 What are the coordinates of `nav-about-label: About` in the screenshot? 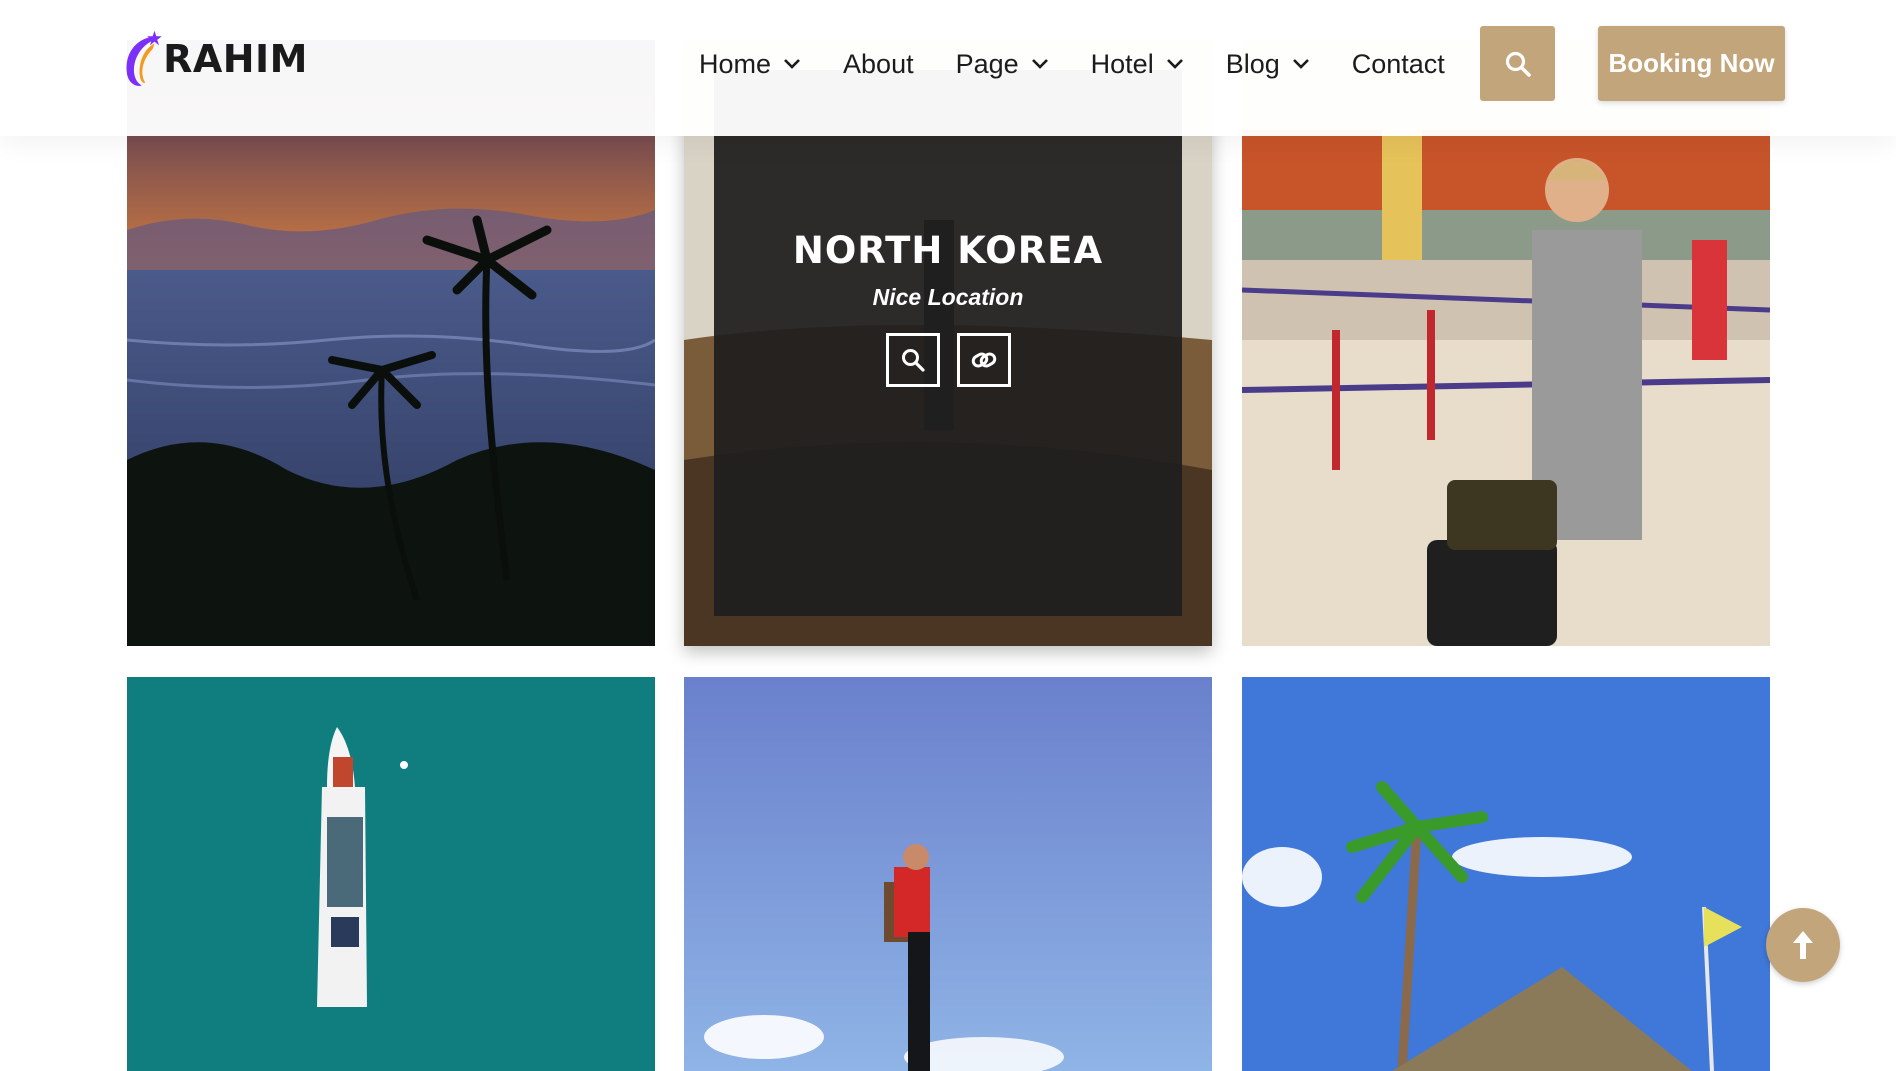 It's located at (878, 63).